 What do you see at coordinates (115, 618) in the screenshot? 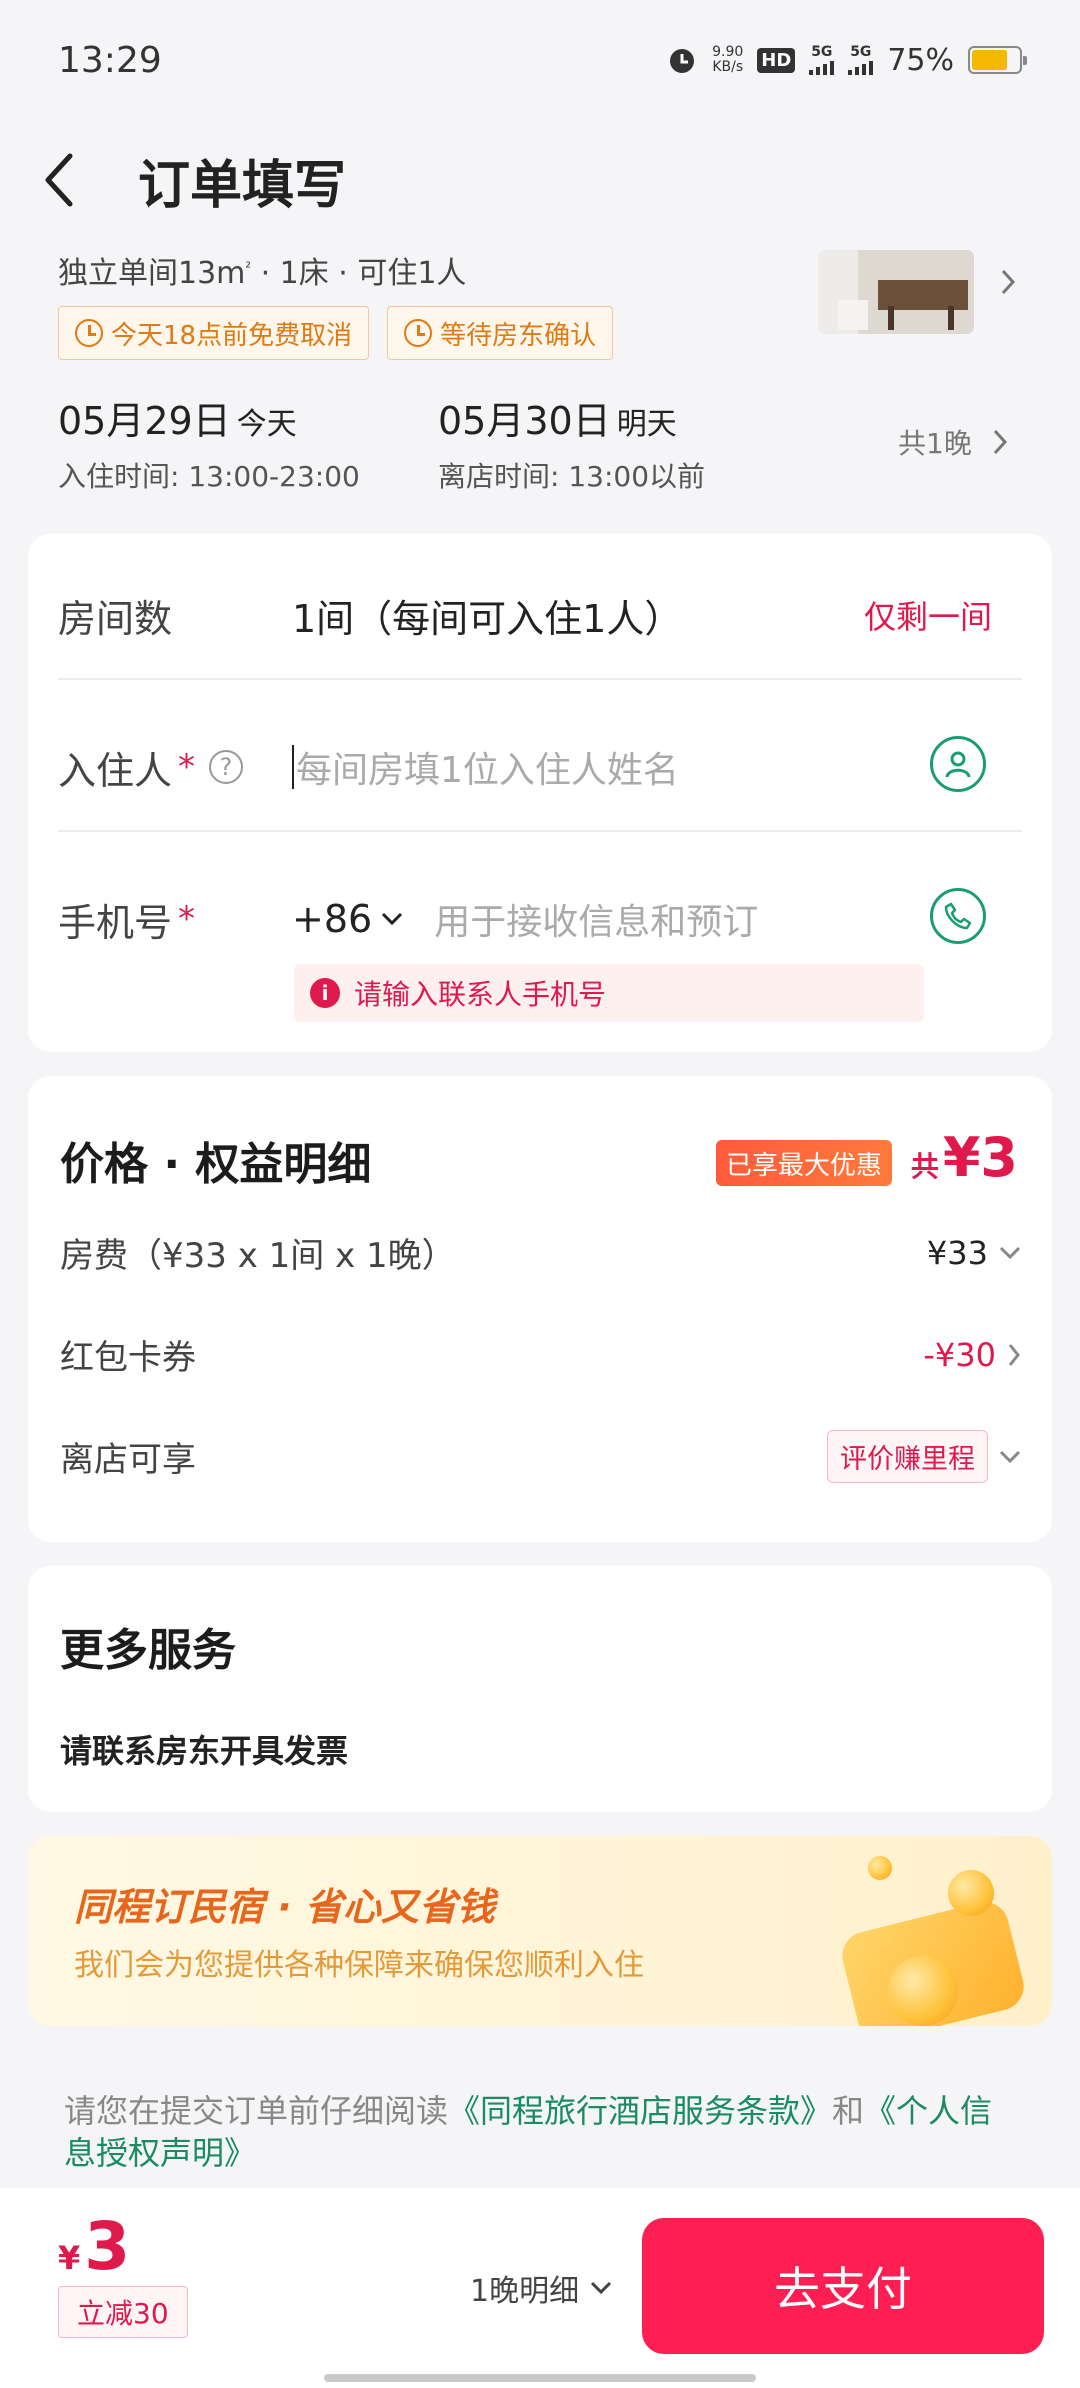
I see `rooms-label: 房间数` at bounding box center [115, 618].